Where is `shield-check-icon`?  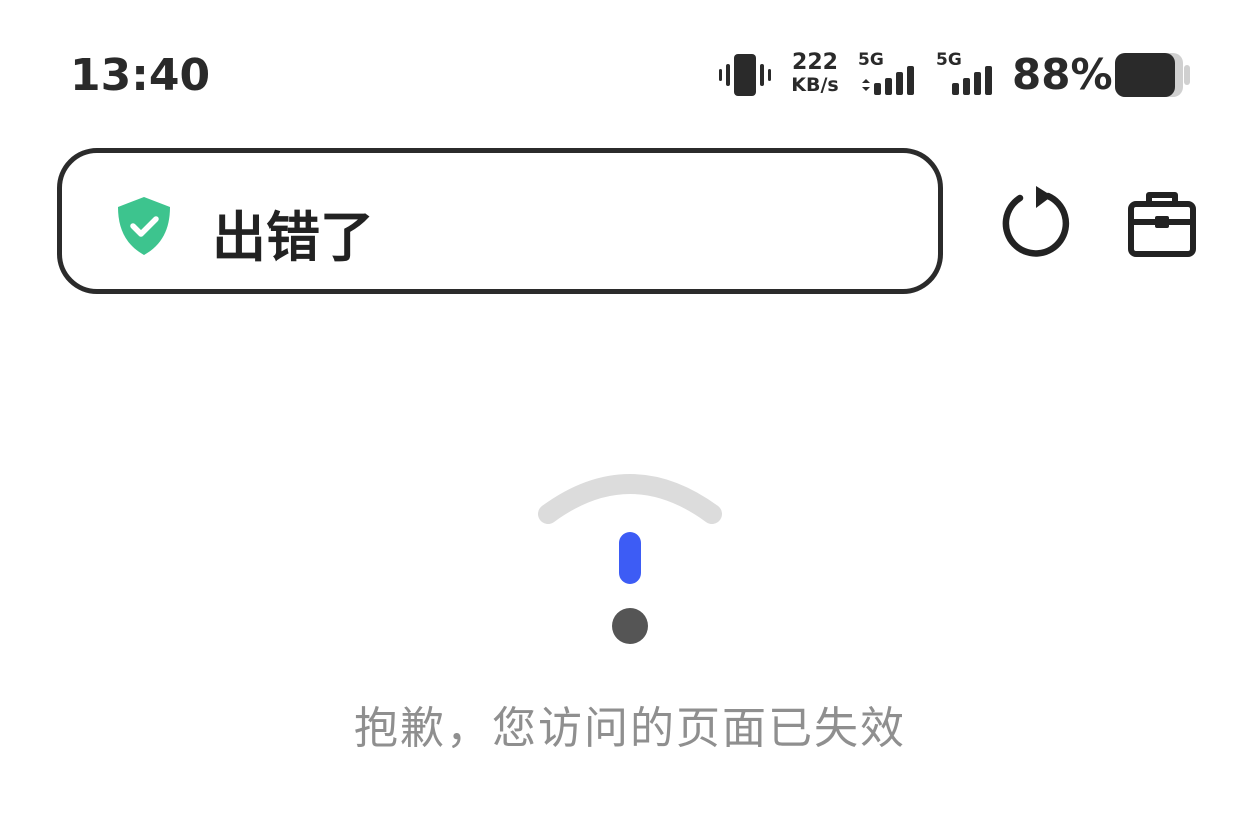
shield-check-icon is located at coordinates (144, 226).